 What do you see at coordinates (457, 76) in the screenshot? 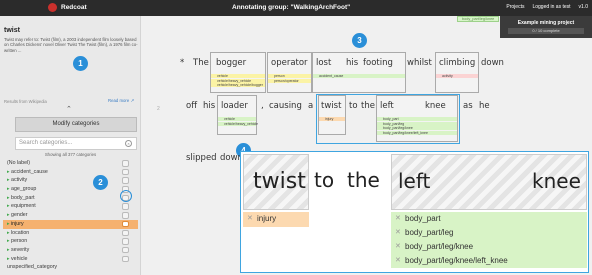
I see `label-tag: activity` at bounding box center [457, 76].